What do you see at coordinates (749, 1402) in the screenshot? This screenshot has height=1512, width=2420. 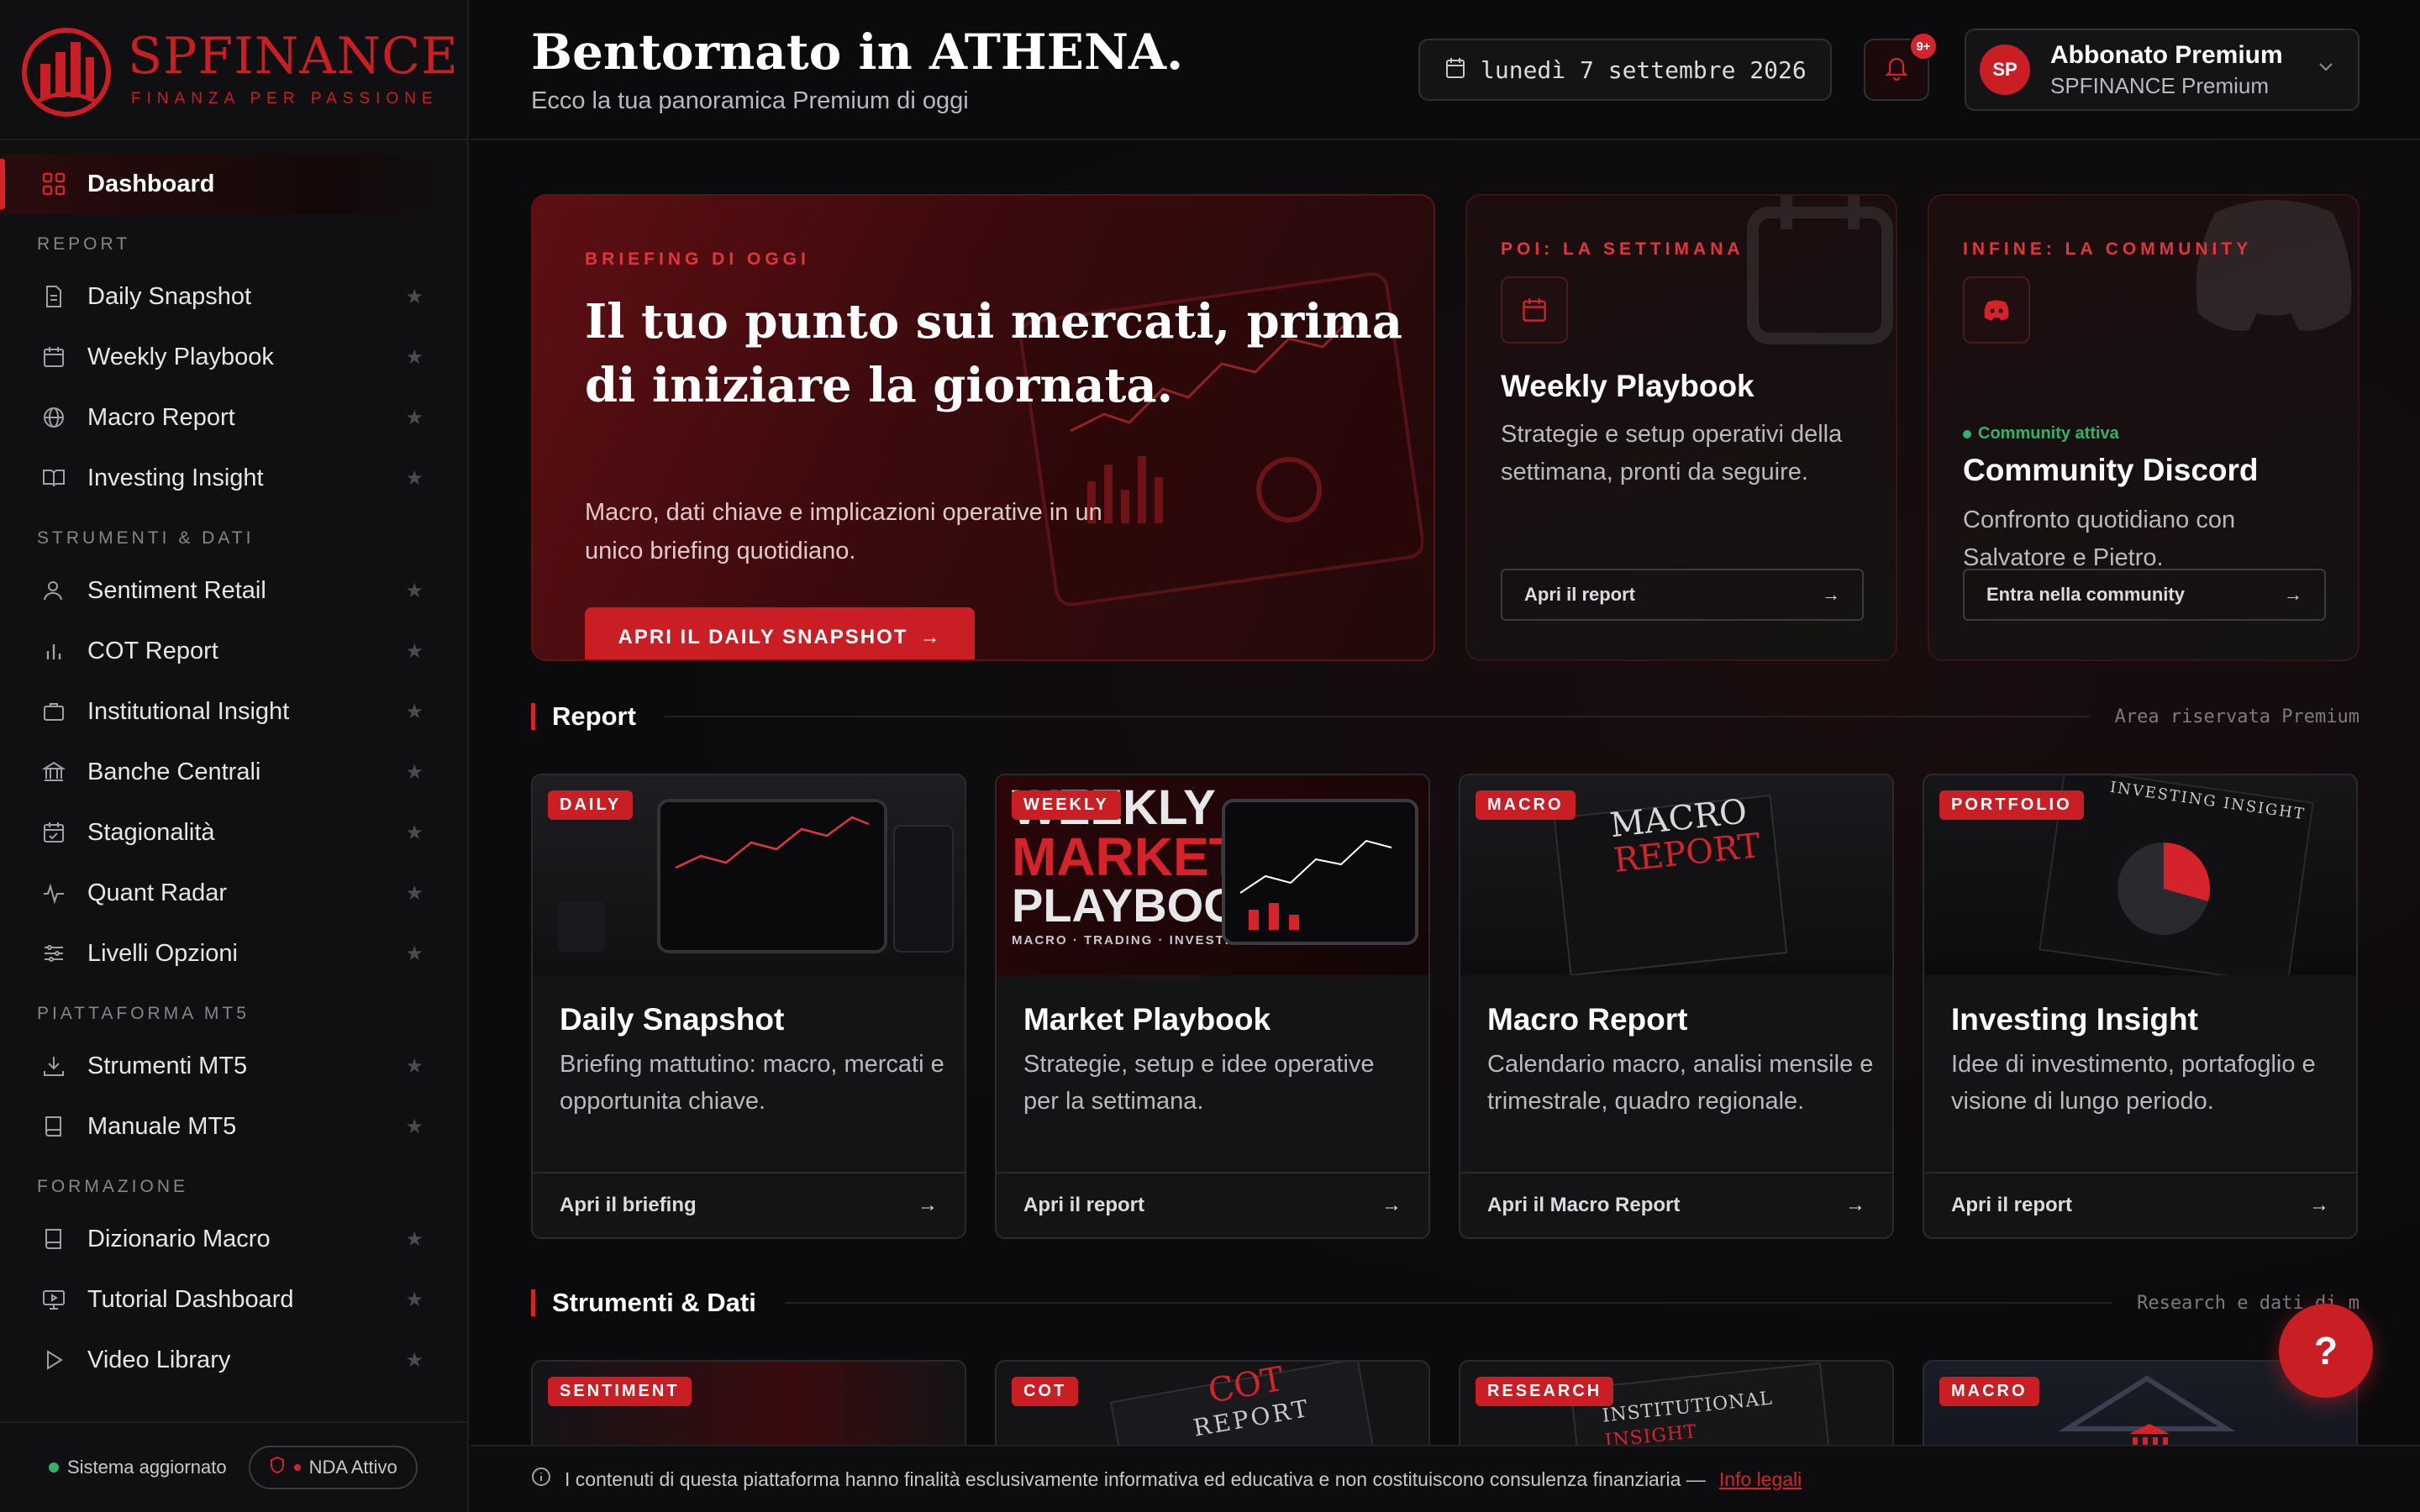 I see `tool-card-sentiment: SENTIMENT` at bounding box center [749, 1402].